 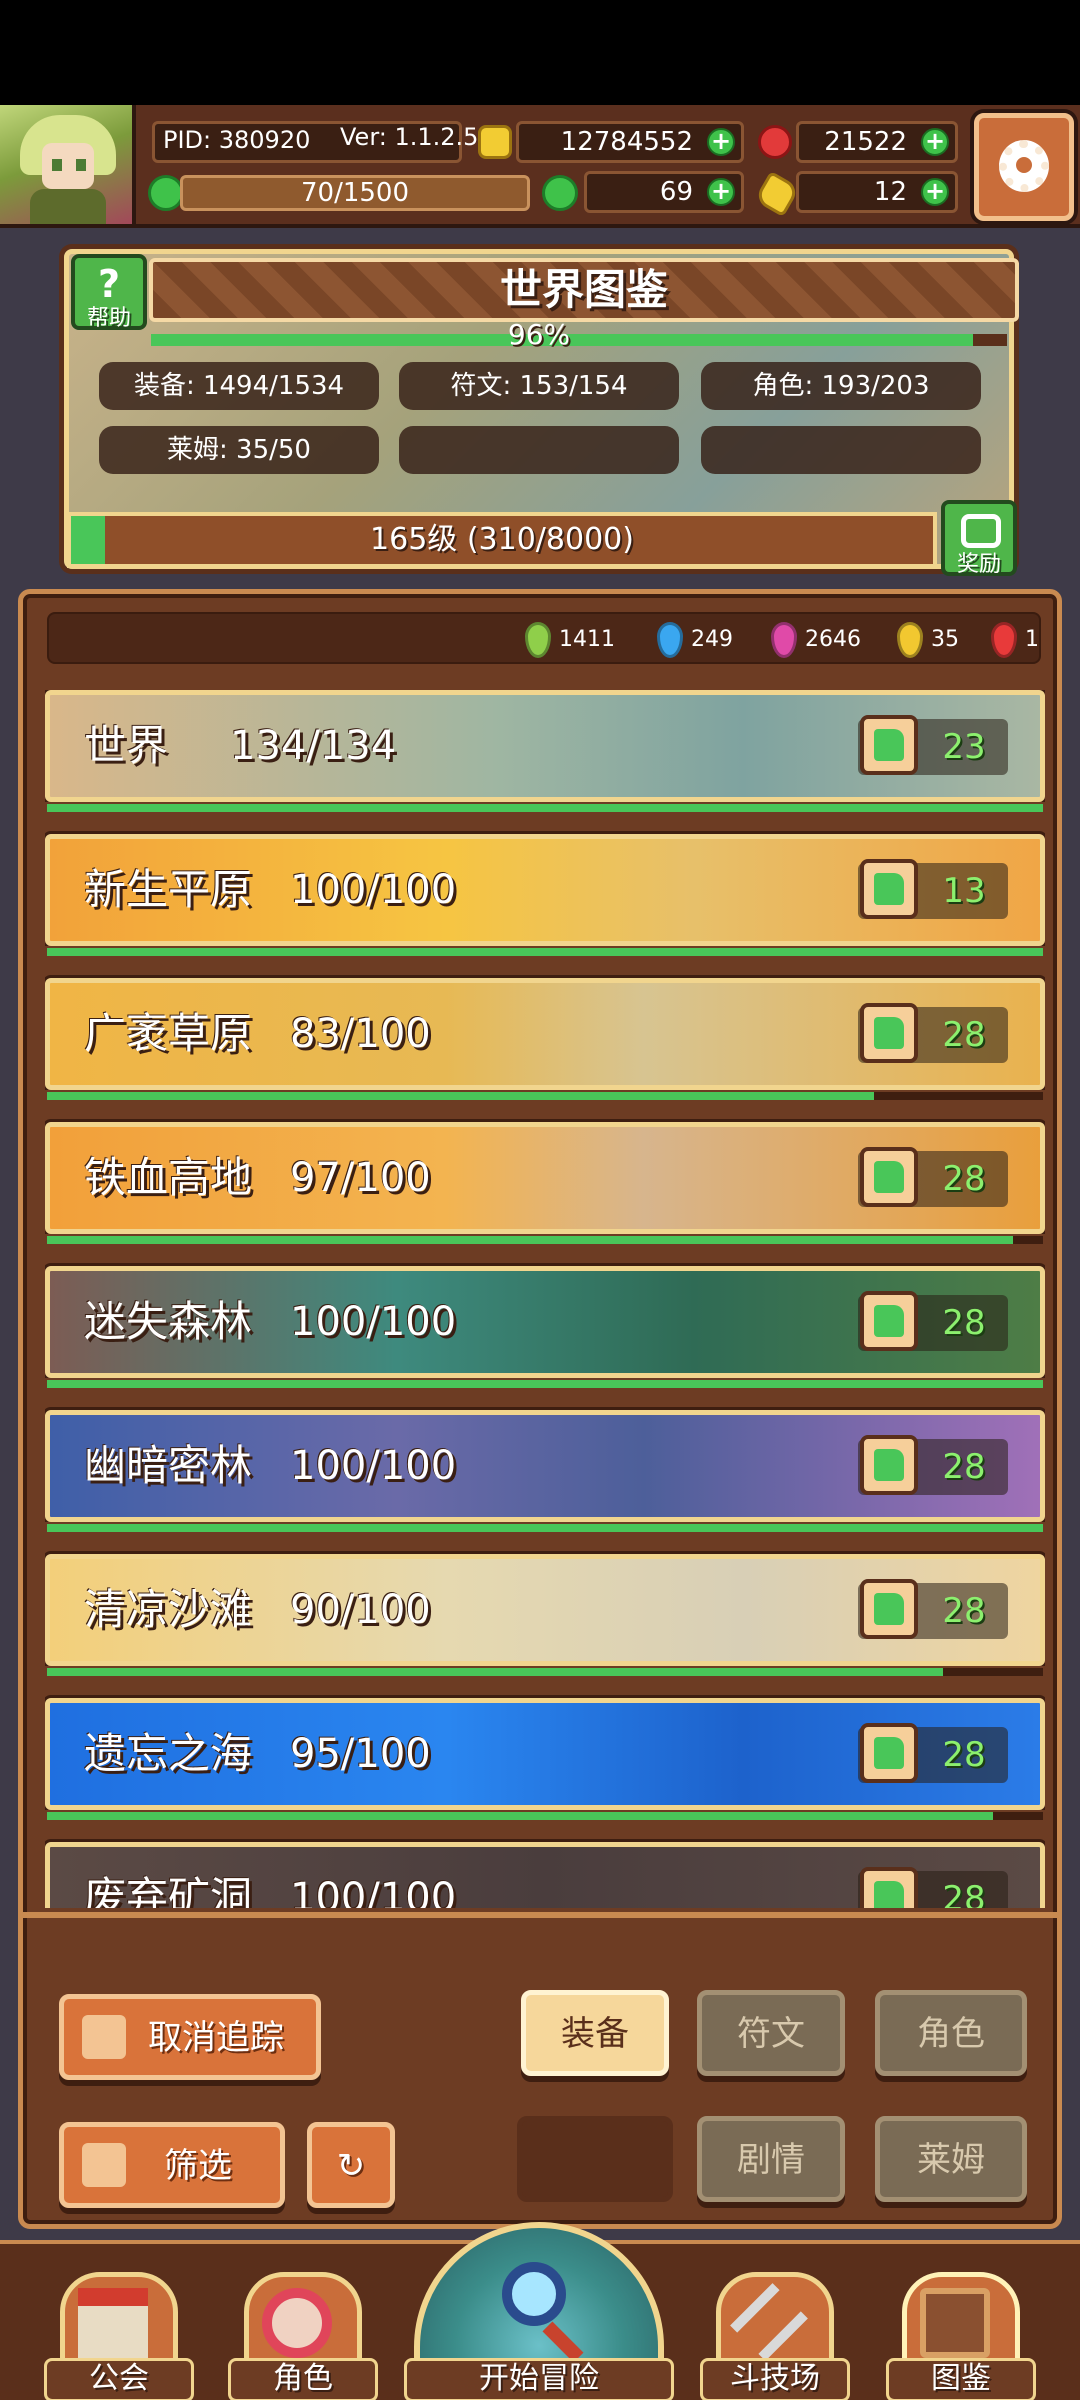 I want to click on tab-equipment: 装备, so click(x=595, y=2033).